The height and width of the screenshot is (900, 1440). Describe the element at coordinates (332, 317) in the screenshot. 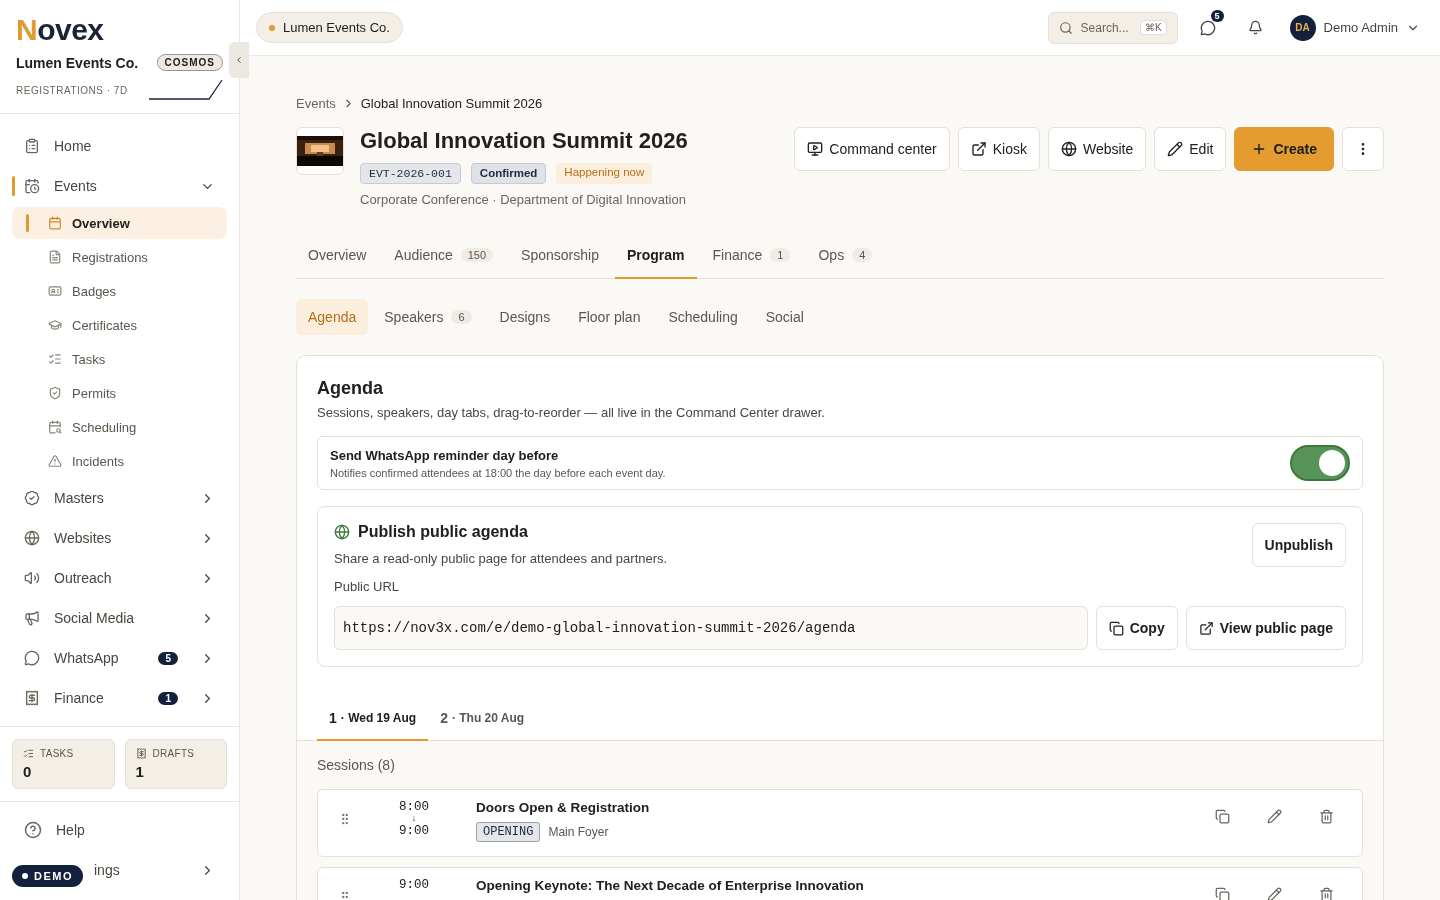

I see `subtab: Agenda` at that location.